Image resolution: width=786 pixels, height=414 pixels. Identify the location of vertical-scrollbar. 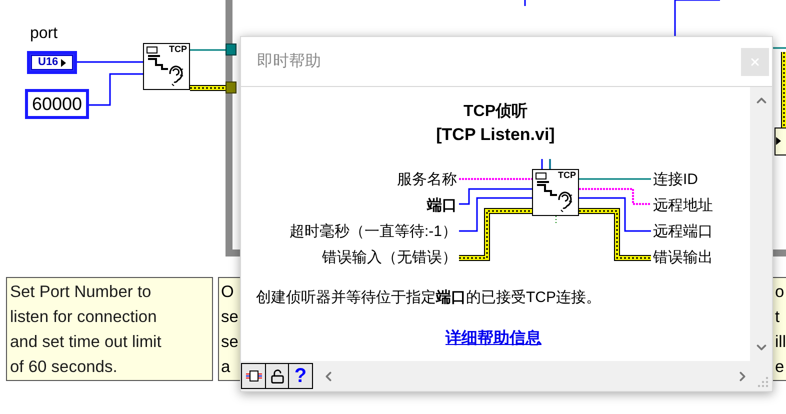
(761, 224).